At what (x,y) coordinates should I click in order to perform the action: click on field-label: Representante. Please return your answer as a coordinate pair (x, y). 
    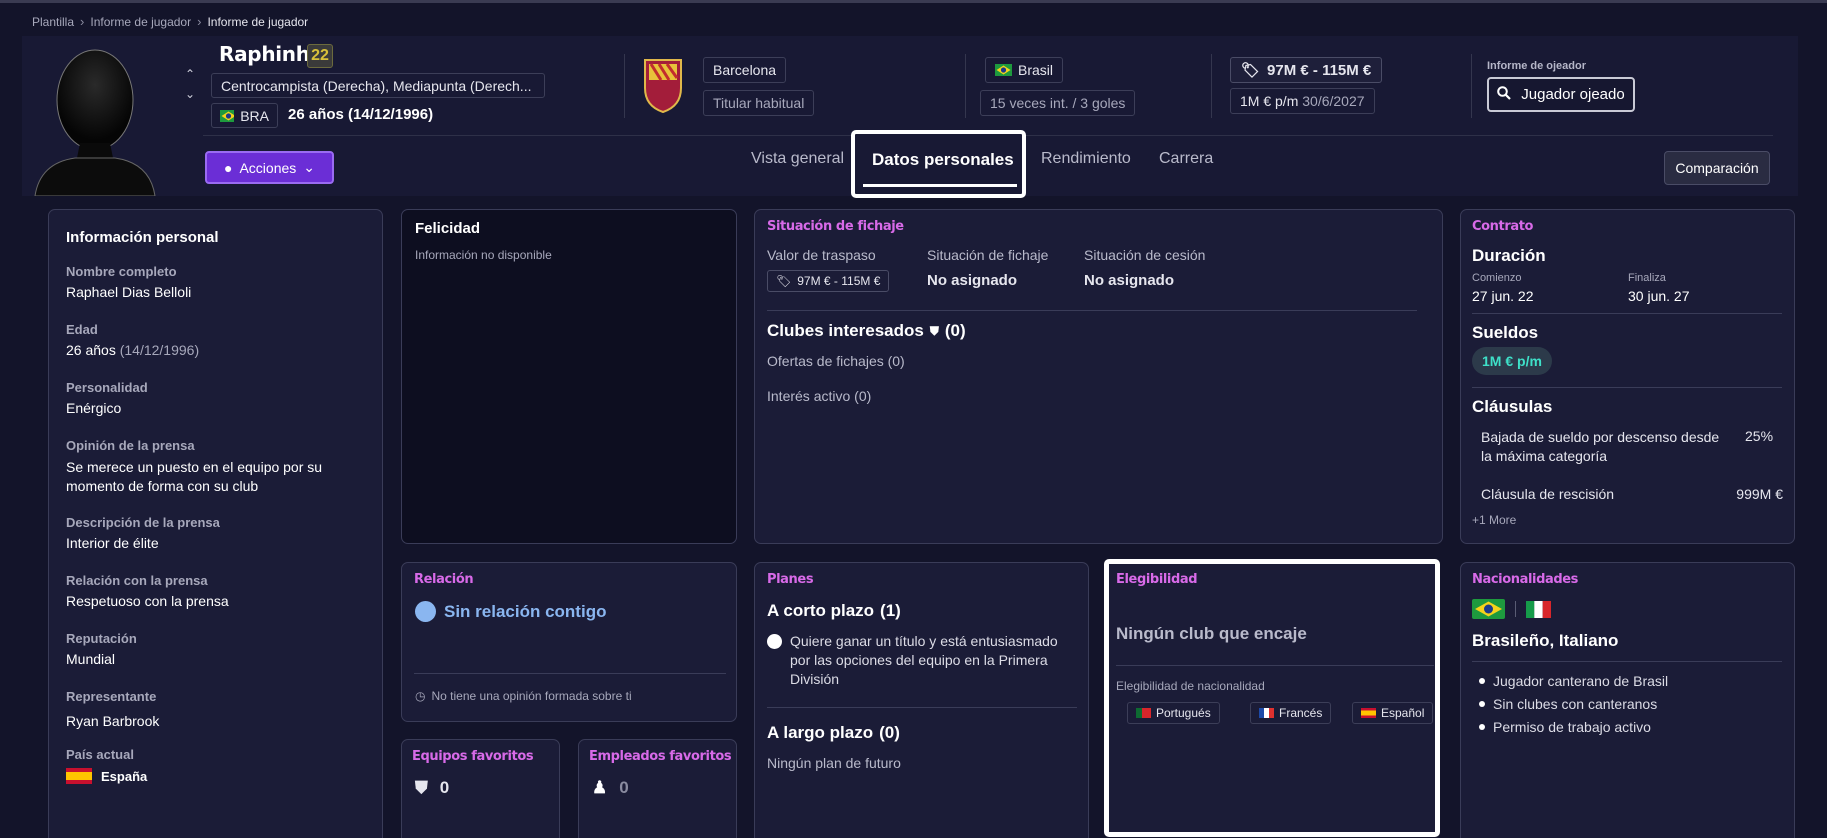
    Looking at the image, I should click on (111, 696).